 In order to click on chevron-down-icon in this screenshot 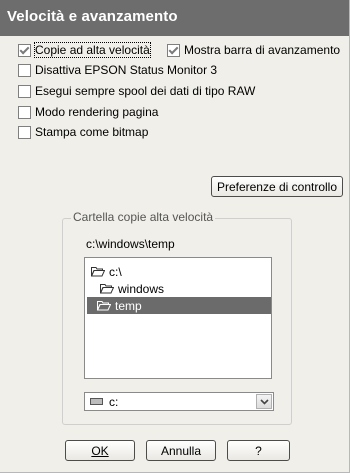, I will do `click(264, 401)`.